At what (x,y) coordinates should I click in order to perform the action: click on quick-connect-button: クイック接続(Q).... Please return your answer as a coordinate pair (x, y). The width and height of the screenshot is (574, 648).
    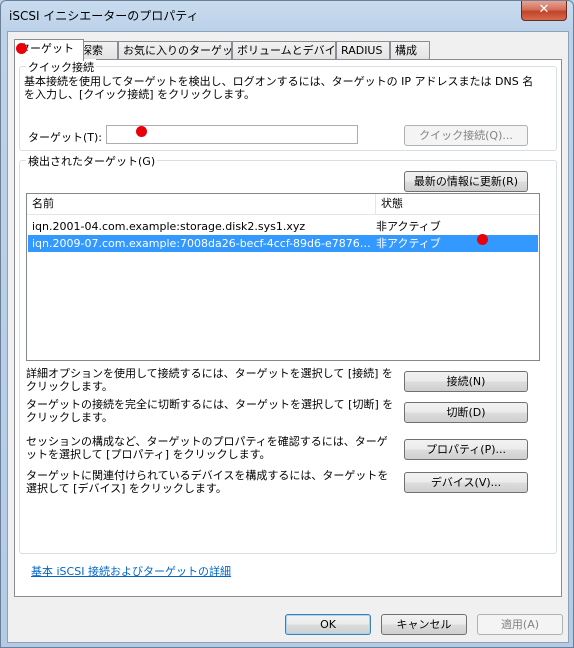
    Looking at the image, I should click on (466, 135).